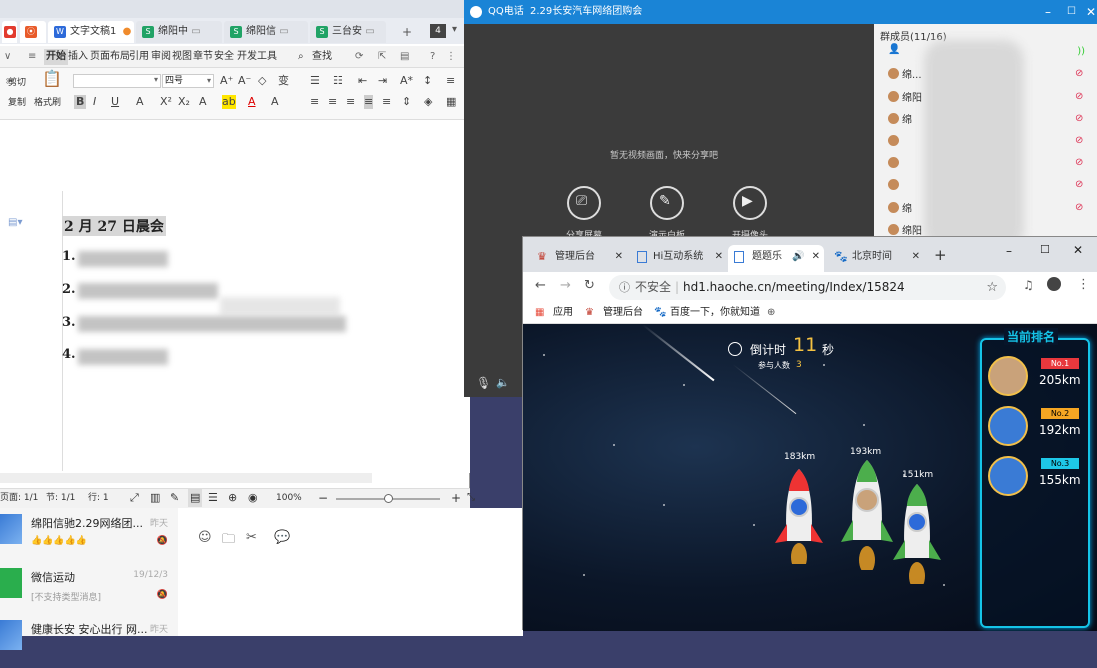 This screenshot has height=668, width=1097. What do you see at coordinates (89, 641) in the screenshot?
I see `chat-item-3: 健康长安 安心出行 网... 昨天` at bounding box center [89, 641].